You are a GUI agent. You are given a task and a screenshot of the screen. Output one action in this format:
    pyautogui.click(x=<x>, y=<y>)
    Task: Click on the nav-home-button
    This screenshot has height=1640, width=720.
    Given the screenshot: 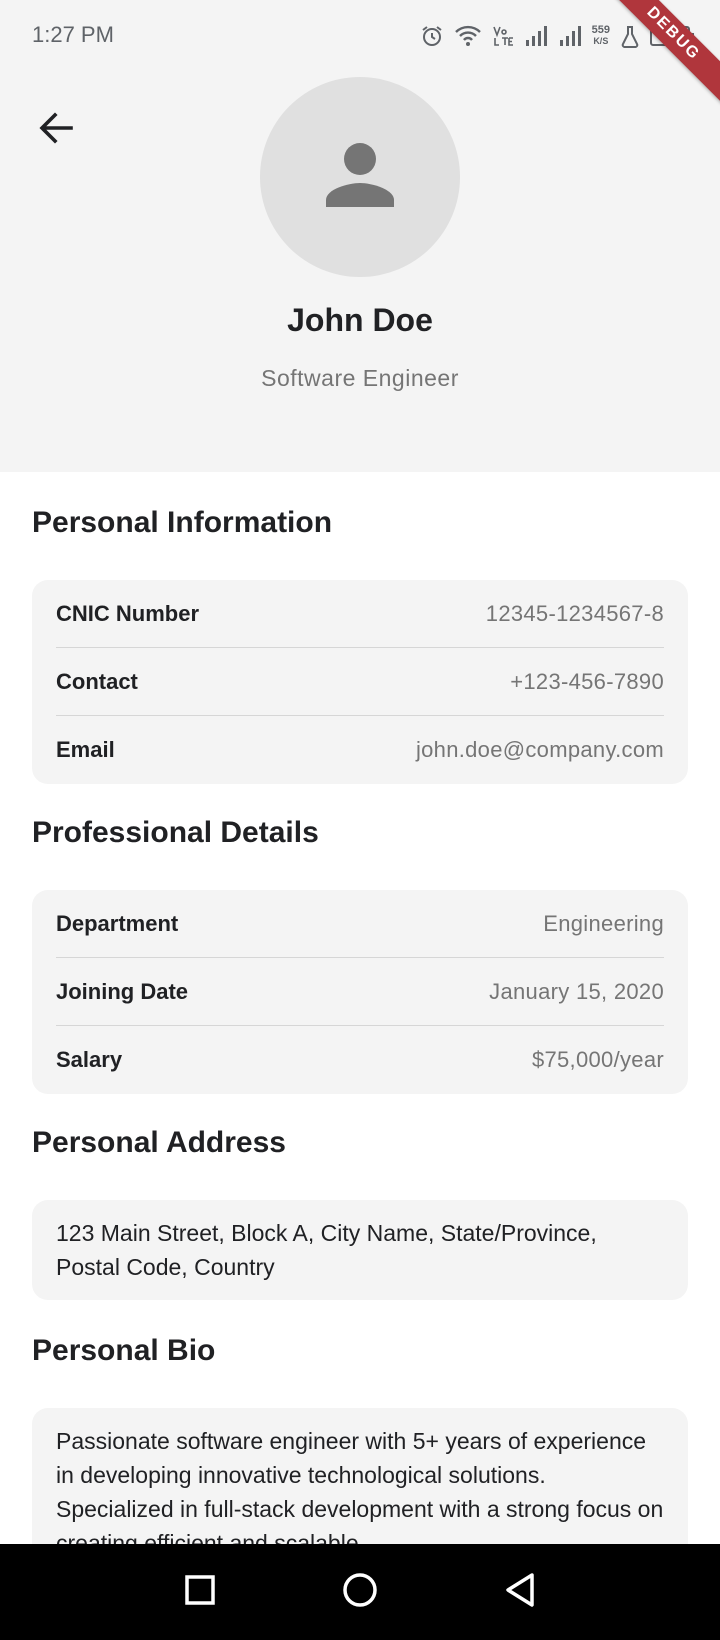 What is the action you would take?
    pyautogui.click(x=360, y=1592)
    